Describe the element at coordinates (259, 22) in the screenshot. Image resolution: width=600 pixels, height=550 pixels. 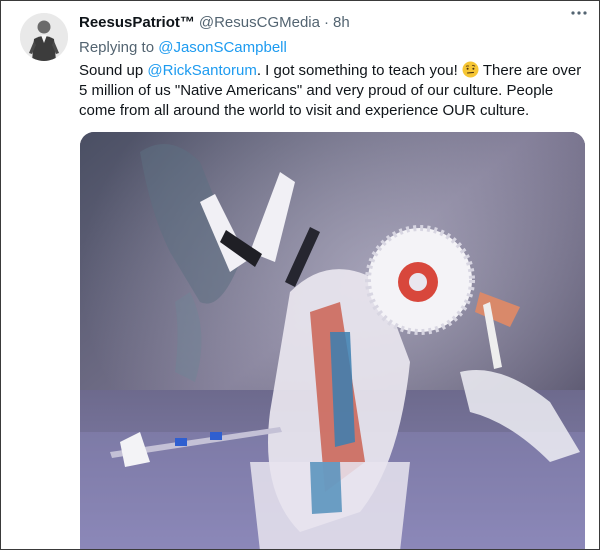
I see `user-handle: @ResusCGMedia` at that location.